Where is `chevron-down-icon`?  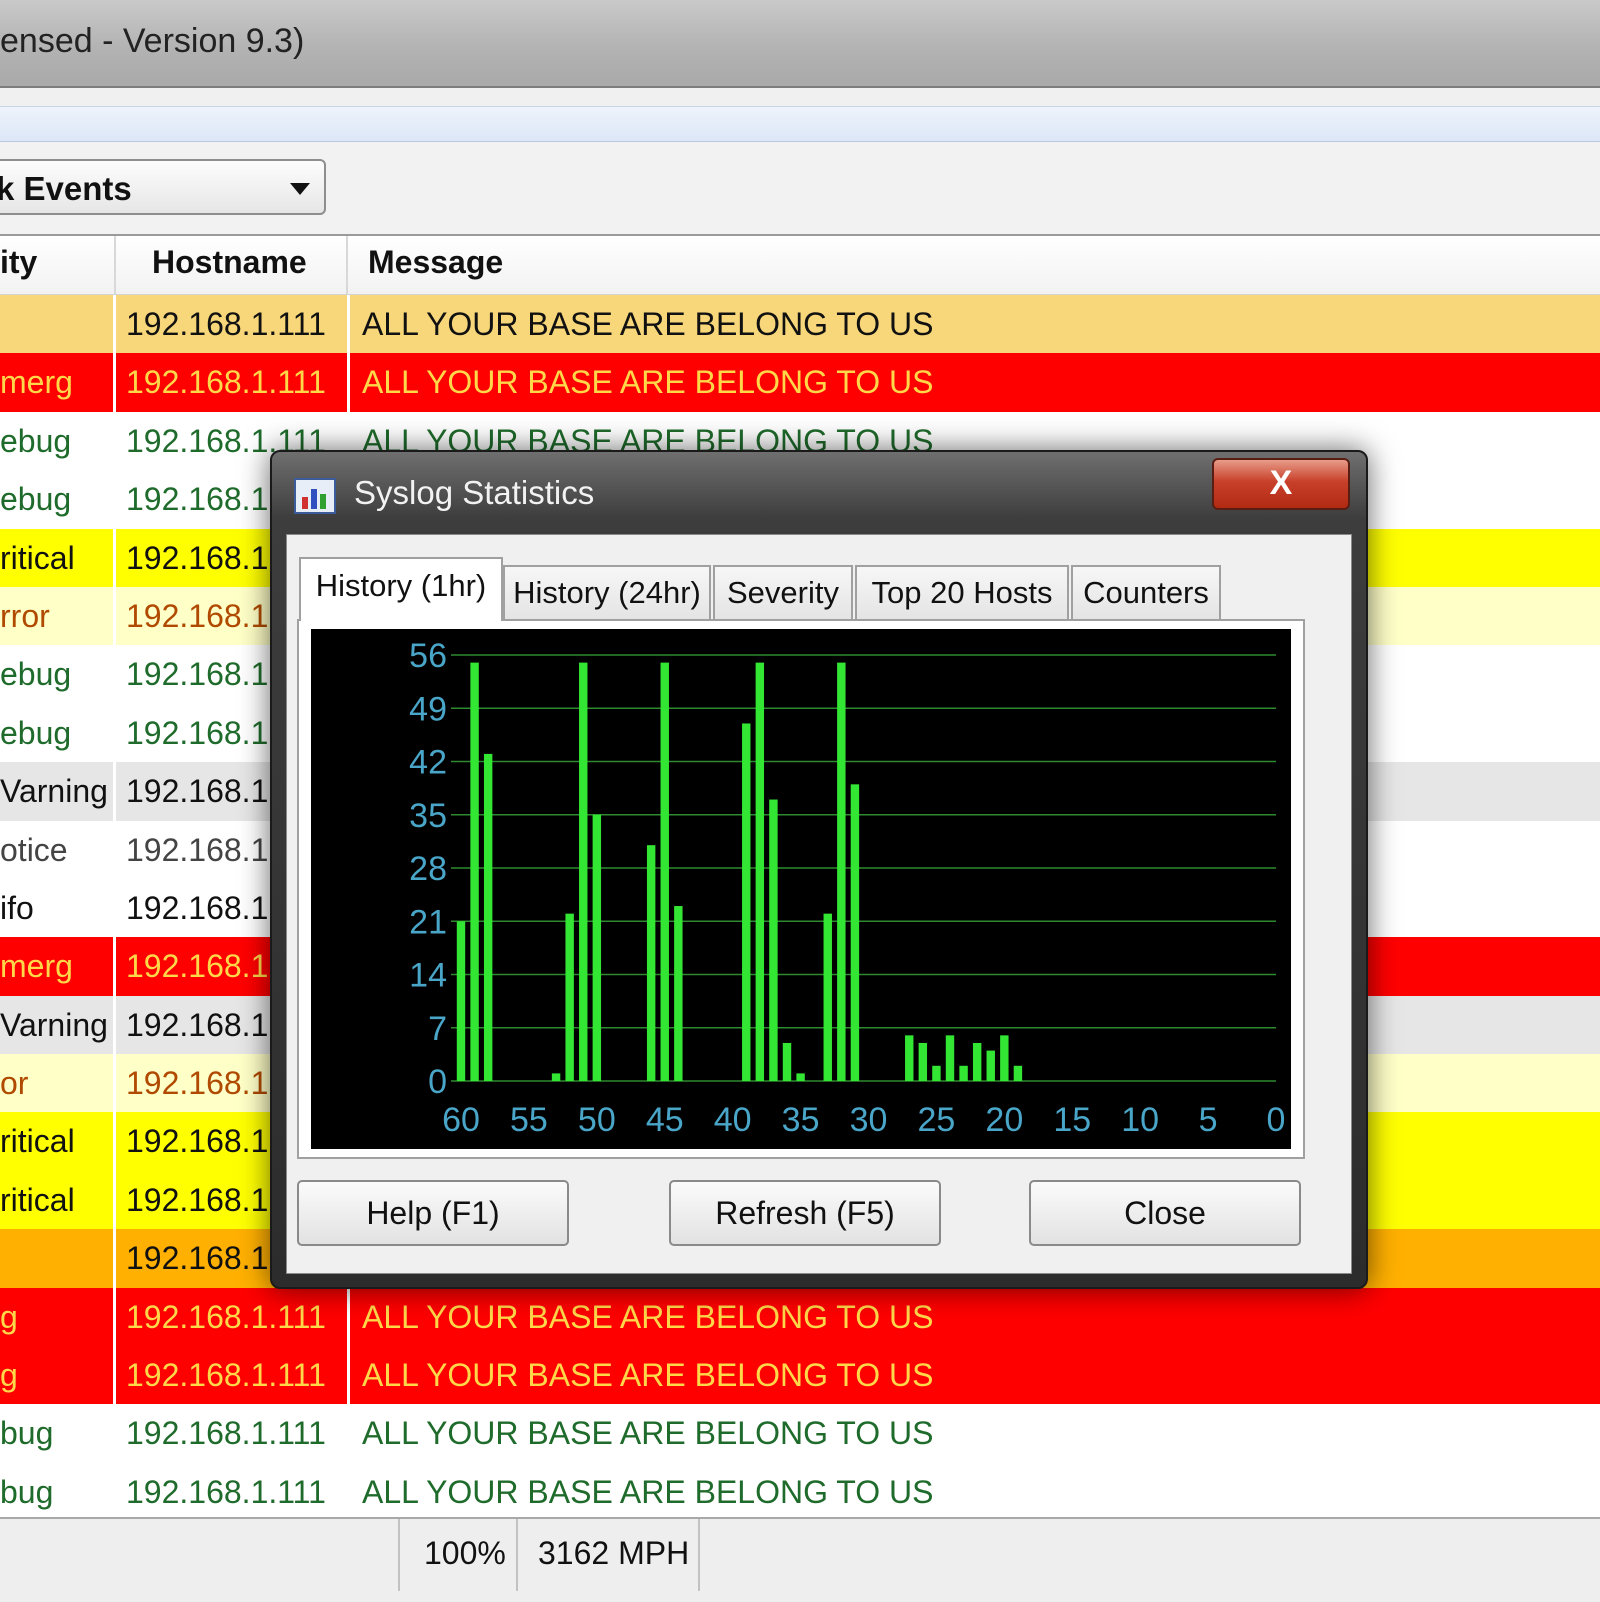 chevron-down-icon is located at coordinates (300, 189).